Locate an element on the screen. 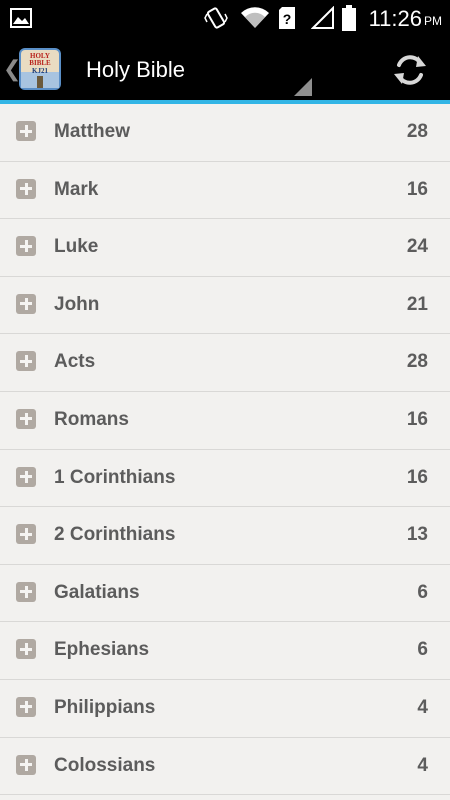  book-name: 1 Corinthians is located at coordinates (115, 477).